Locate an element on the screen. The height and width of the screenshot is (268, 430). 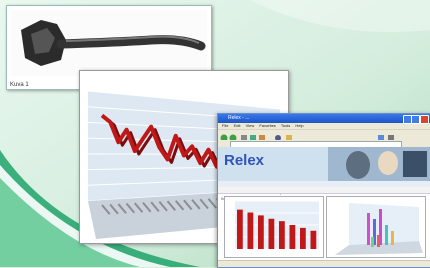
toolbar is located at coordinates (324, 135).